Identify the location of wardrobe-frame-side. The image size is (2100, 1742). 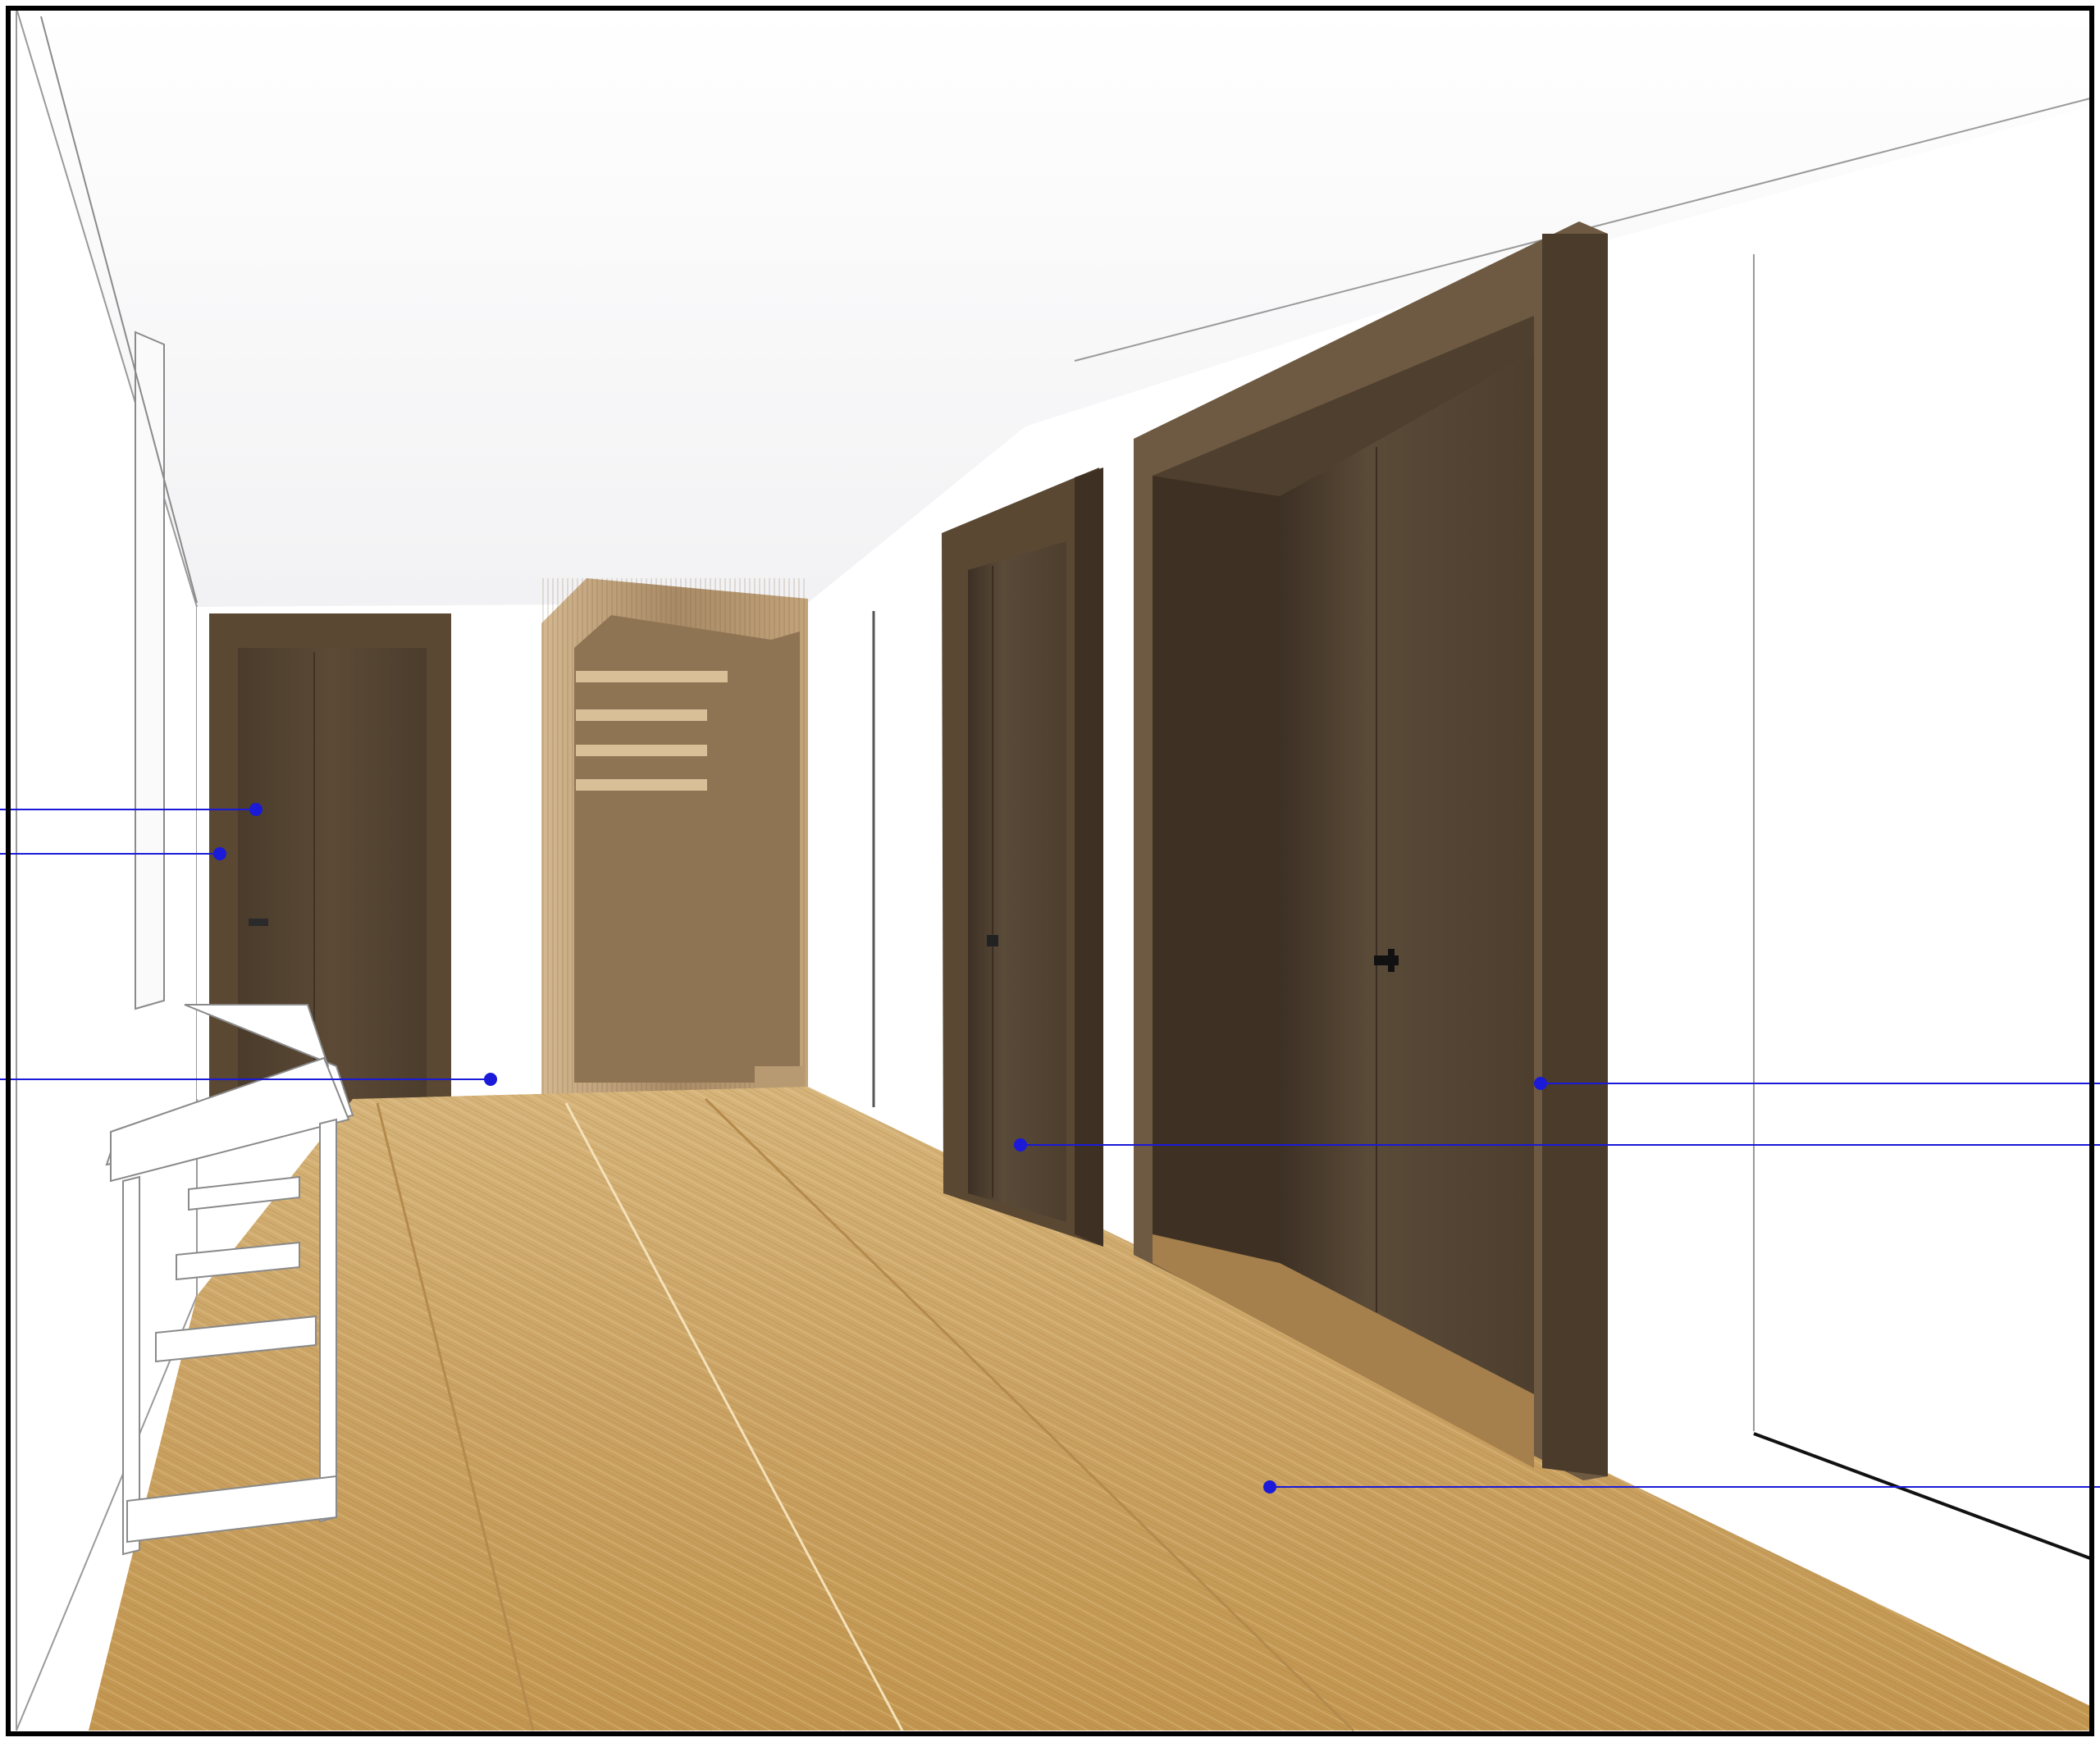
(1575, 855).